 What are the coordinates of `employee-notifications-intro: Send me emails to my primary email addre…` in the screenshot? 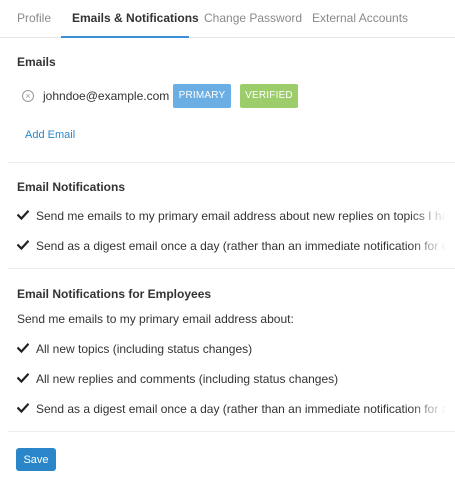 It's located at (155, 319).